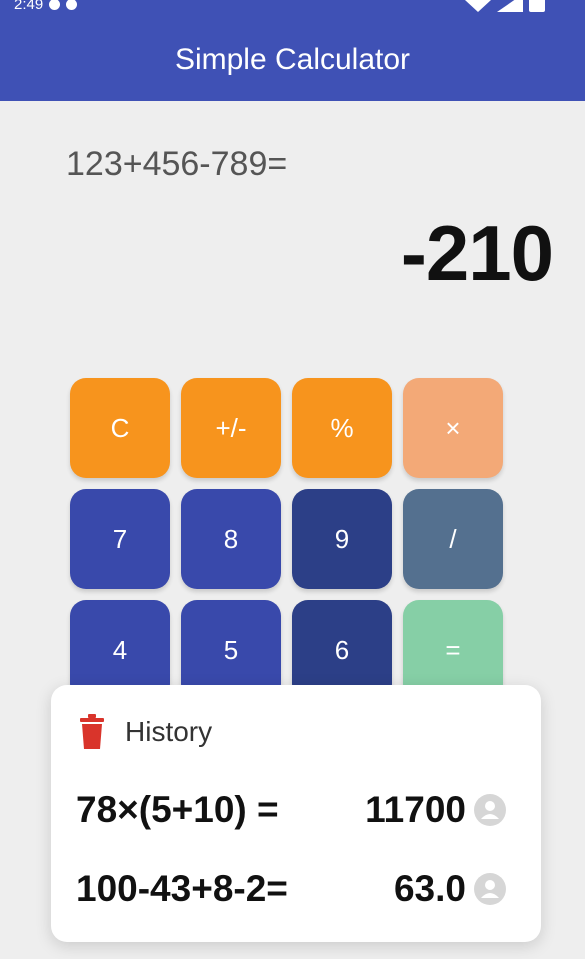  Describe the element at coordinates (92, 732) in the screenshot. I see `trash-icon` at that location.